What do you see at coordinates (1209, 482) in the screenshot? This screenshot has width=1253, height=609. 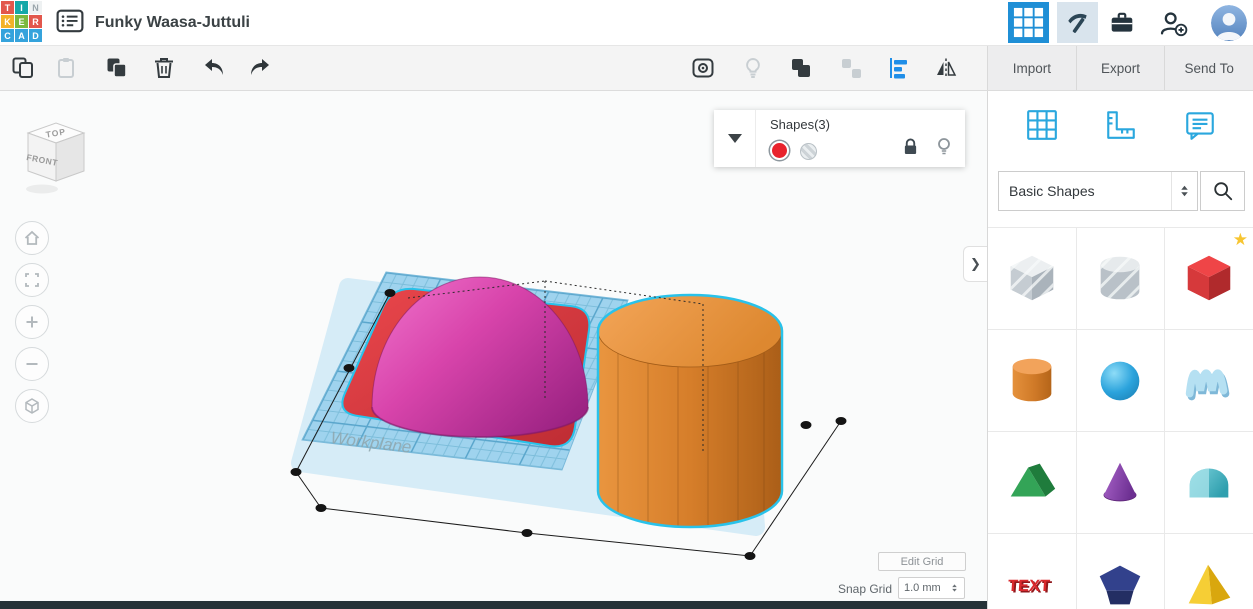 I see `shape-round-roof` at bounding box center [1209, 482].